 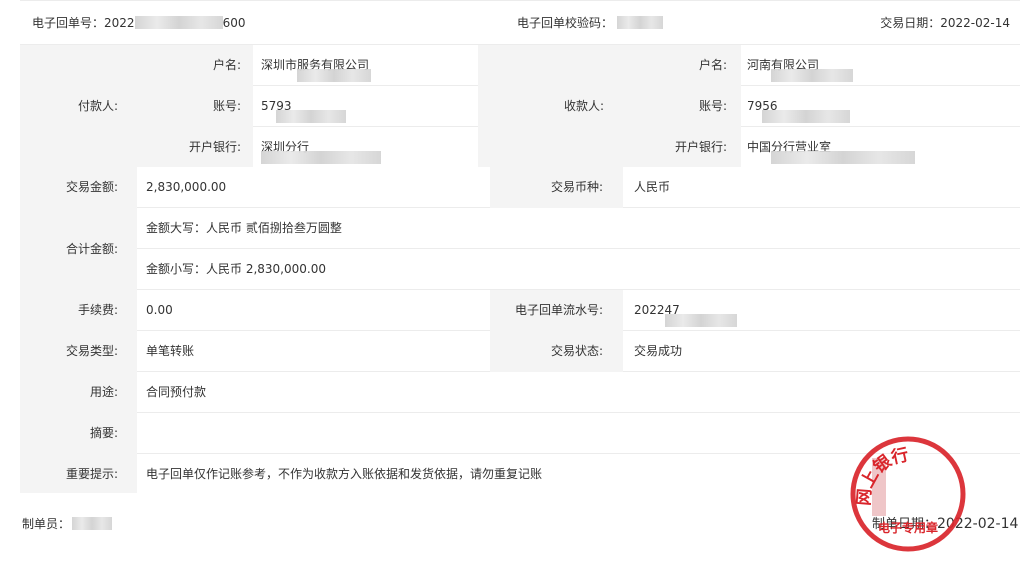 I want to click on payer-bank-cell: 深圳分行, so click(x=365, y=147).